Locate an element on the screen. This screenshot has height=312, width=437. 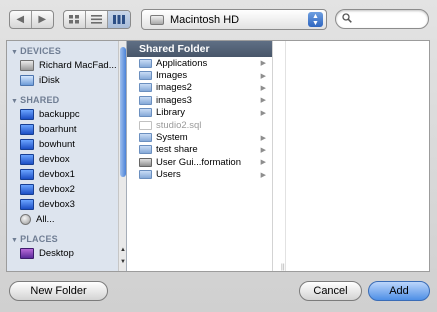
list-item-user-guide: User Gui...formation ▶ is located at coordinates (199, 162).